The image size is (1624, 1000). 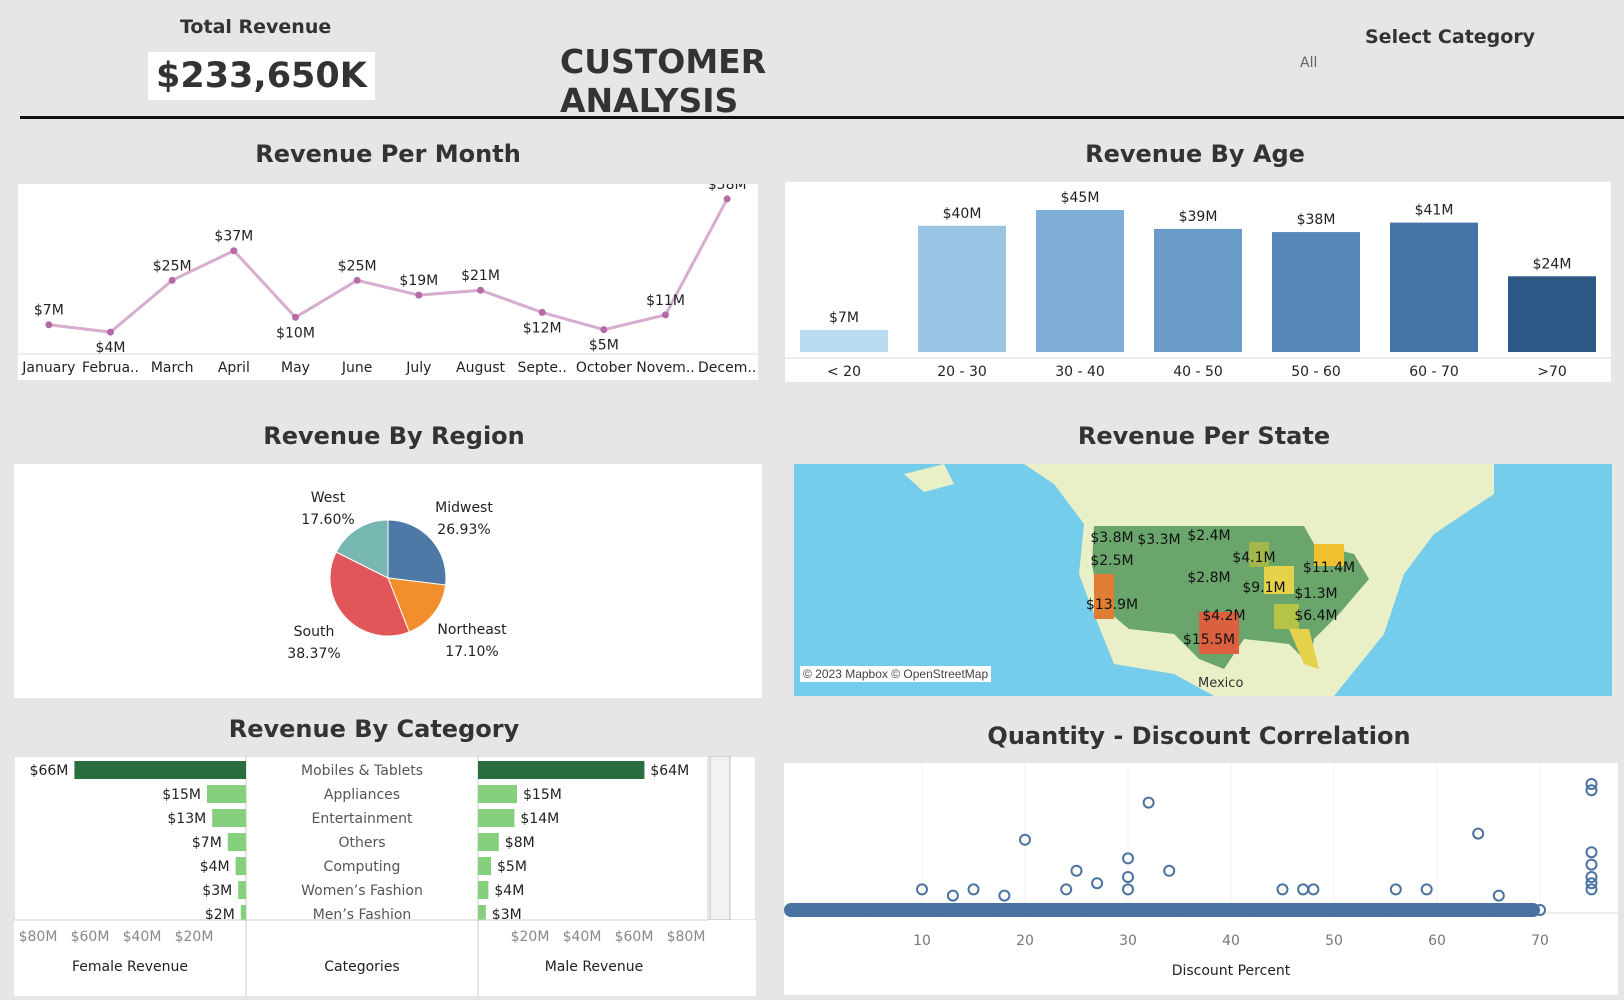 What do you see at coordinates (362, 819) in the screenshot?
I see `category-label: Entertainment` at bounding box center [362, 819].